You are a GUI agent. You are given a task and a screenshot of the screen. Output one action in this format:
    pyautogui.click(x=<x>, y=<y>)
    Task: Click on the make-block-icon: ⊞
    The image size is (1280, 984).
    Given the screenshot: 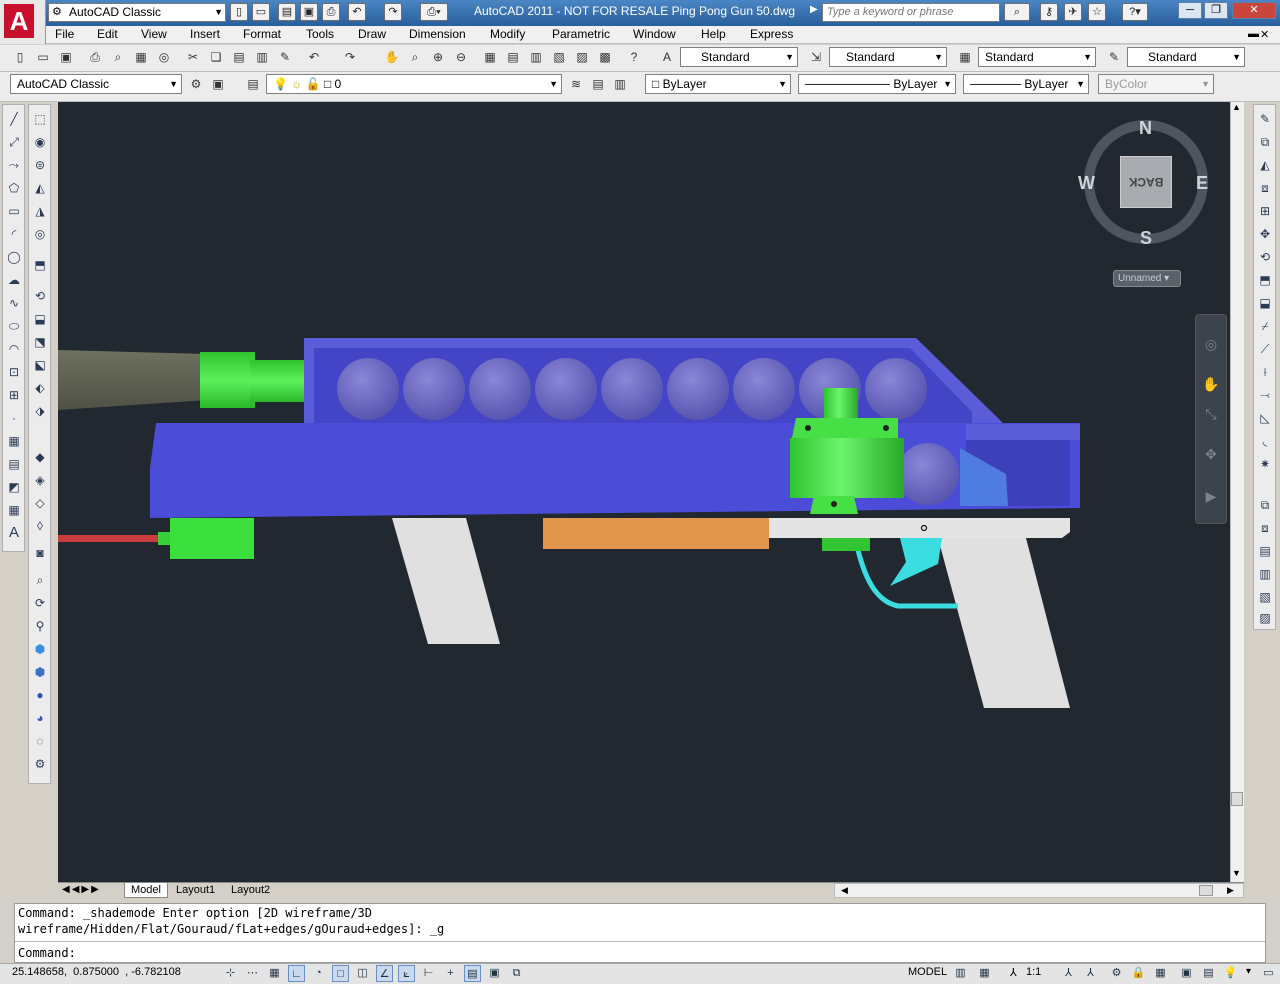 What is the action you would take?
    pyautogui.click(x=14, y=395)
    